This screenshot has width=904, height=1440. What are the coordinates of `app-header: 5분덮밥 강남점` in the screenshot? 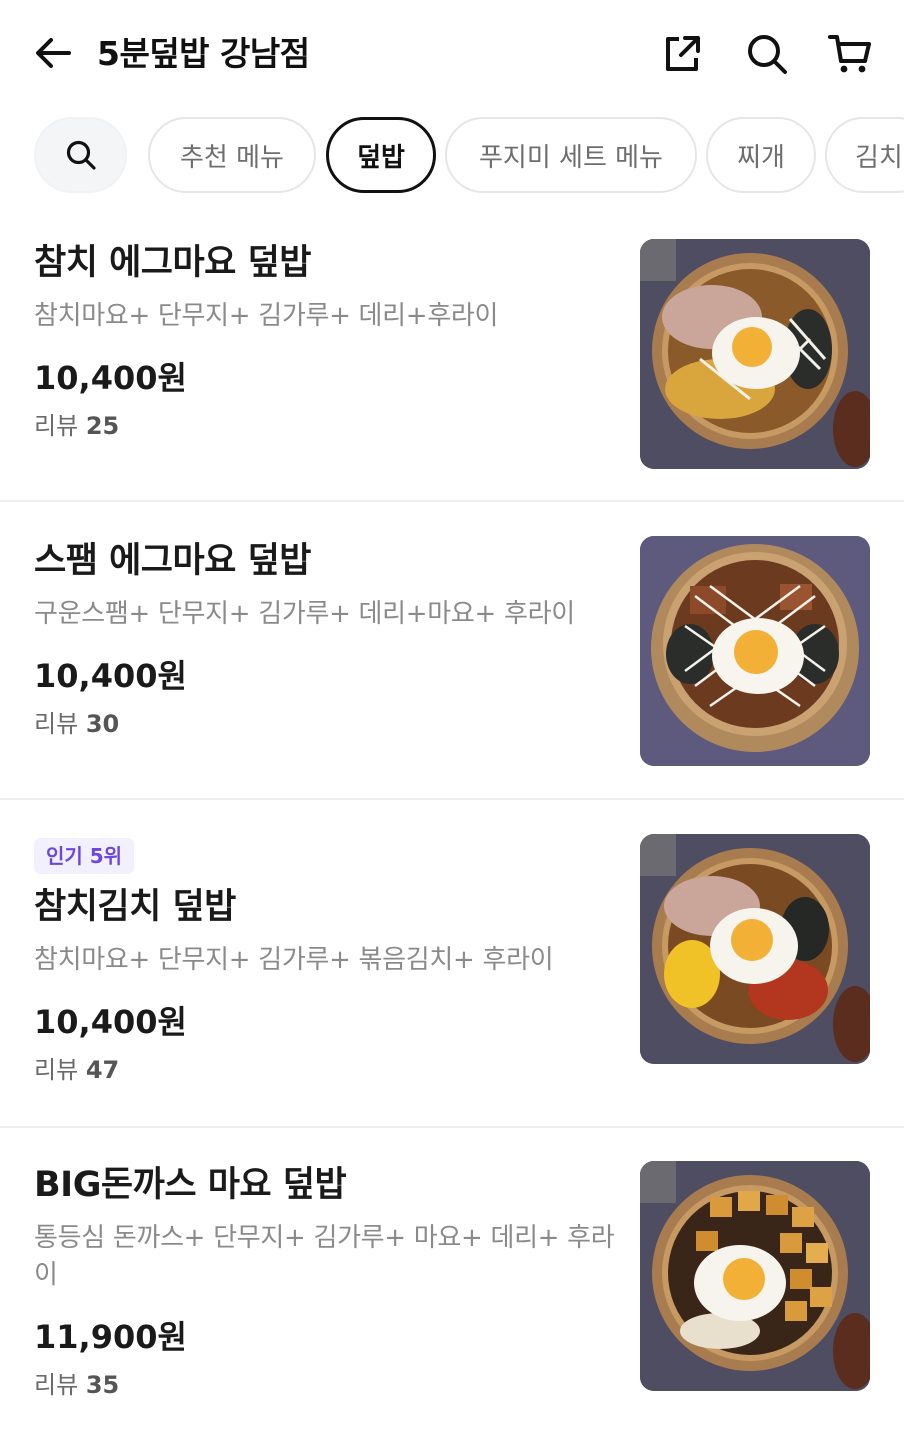 It's located at (452, 54).